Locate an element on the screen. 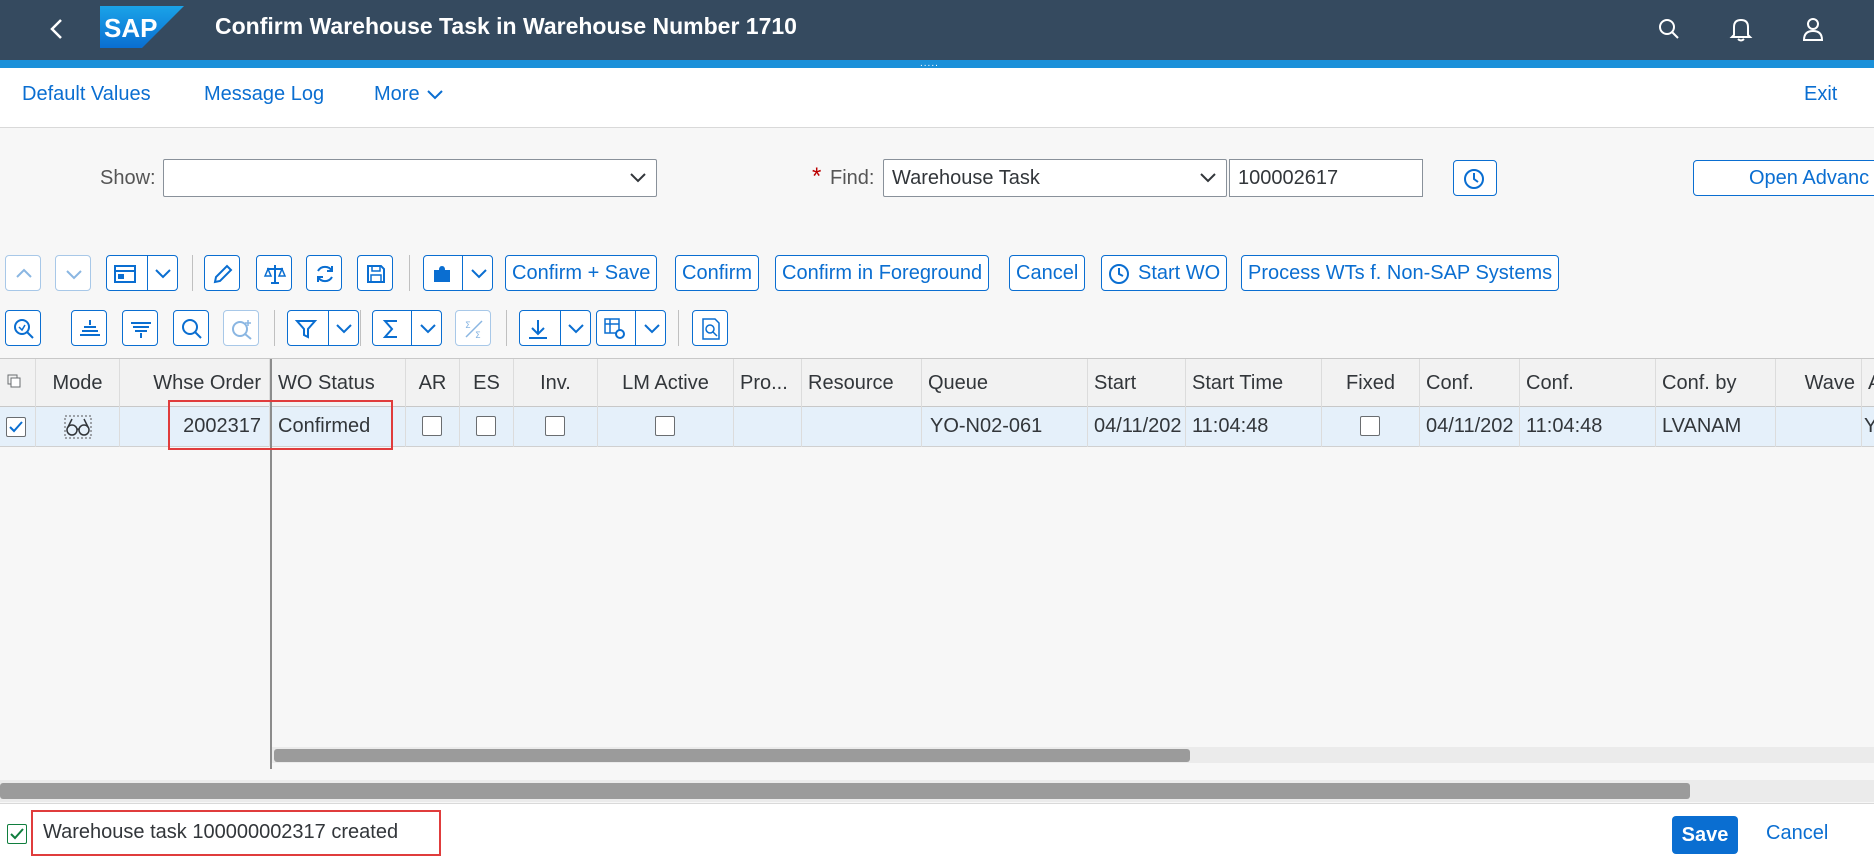  row-select-cell is located at coordinates (18, 427).